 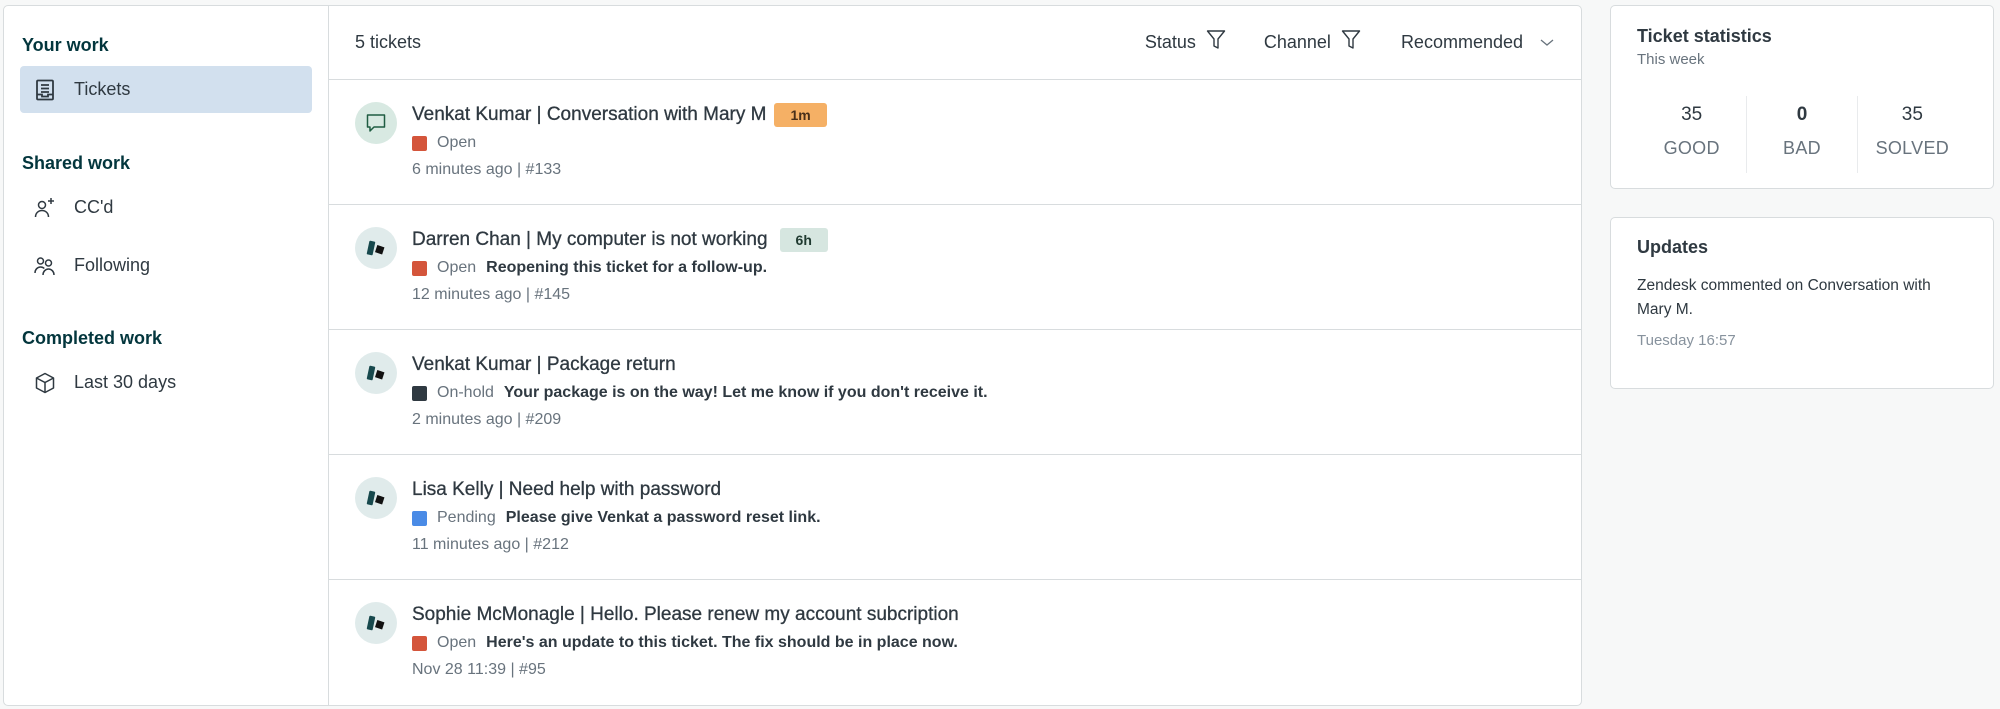 I want to click on stat-label: GOOD, so click(x=1691, y=148).